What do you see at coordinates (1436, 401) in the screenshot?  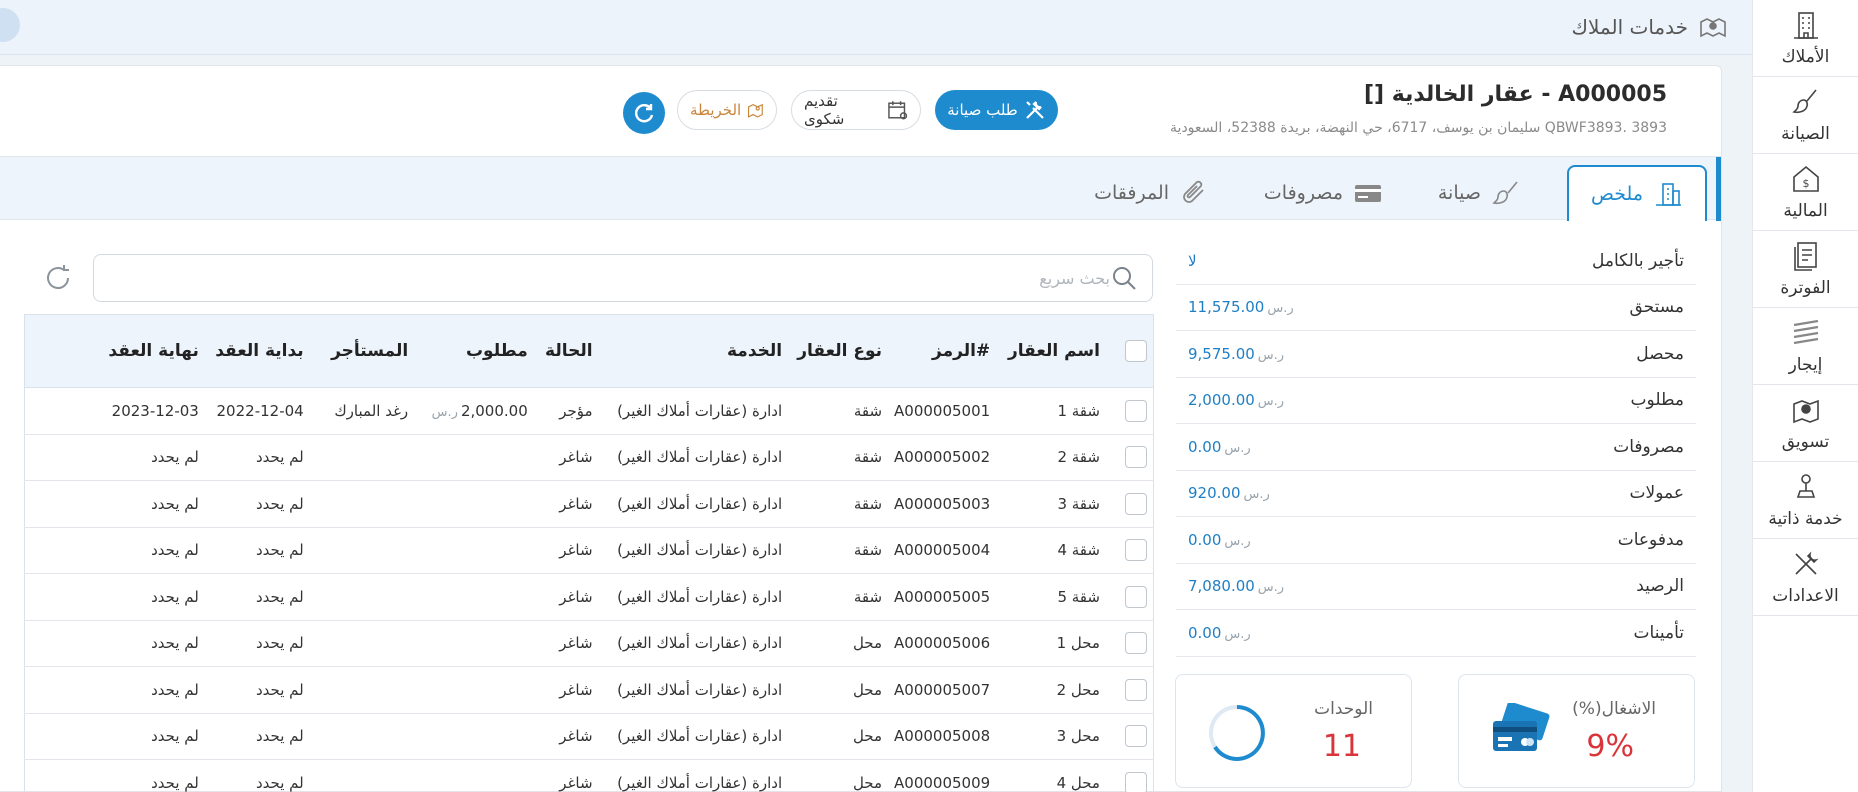 I see `summary-row: 2,000.00 ر.س مطلوب` at bounding box center [1436, 401].